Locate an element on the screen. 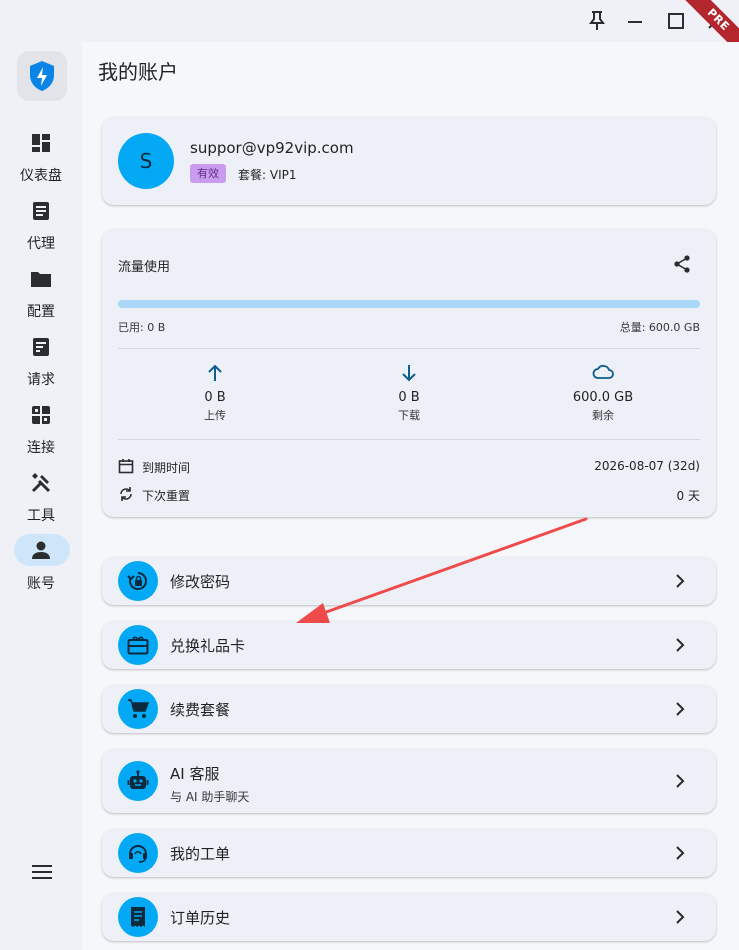 This screenshot has width=739, height=950. tools-icon is located at coordinates (41, 483).